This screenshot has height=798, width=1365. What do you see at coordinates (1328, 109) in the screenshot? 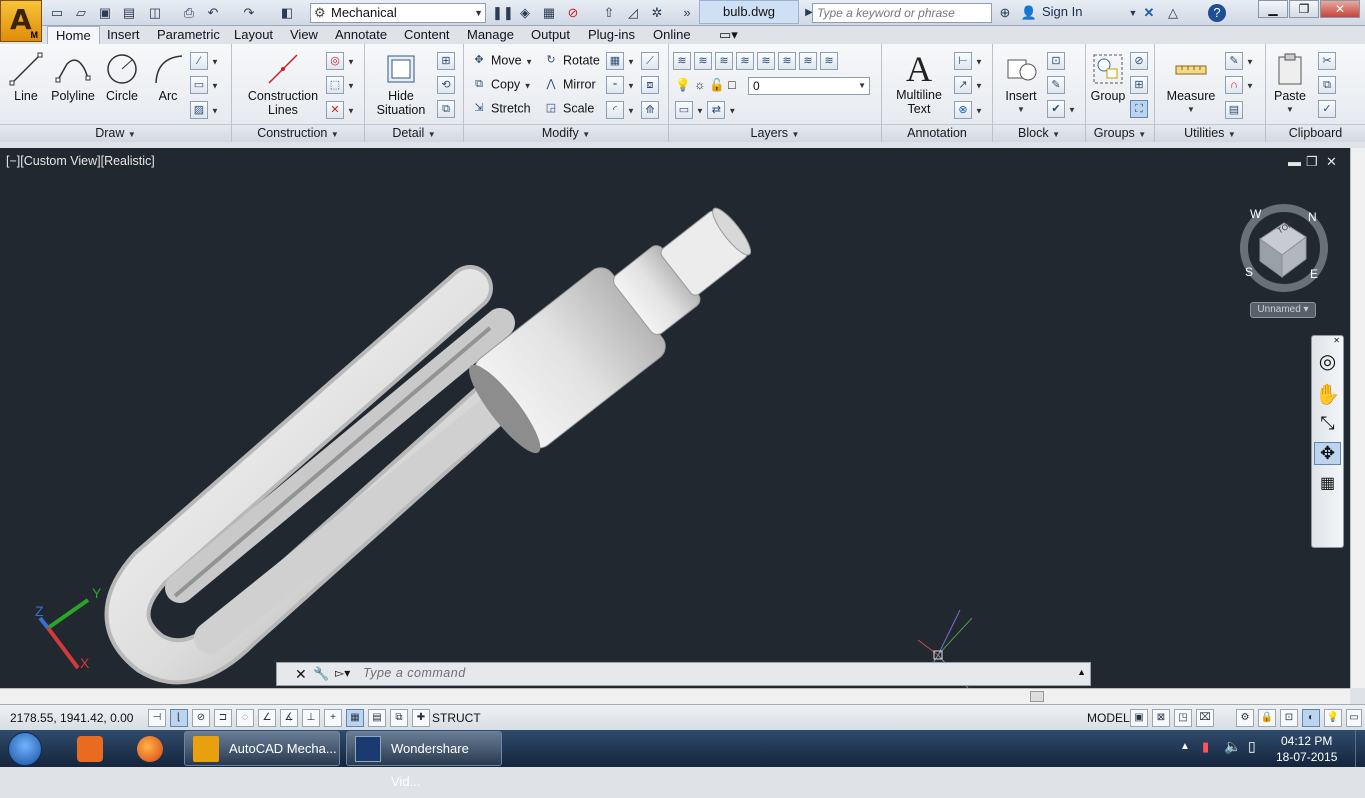
I see `match-properties-icon: ✓` at bounding box center [1328, 109].